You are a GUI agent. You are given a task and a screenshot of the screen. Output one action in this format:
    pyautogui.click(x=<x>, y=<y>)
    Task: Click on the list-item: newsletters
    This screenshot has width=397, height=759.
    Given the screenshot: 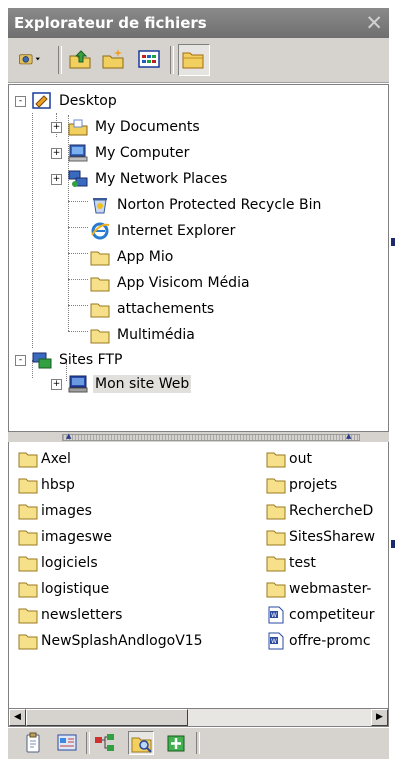 What is the action you would take?
    pyautogui.click(x=138, y=615)
    